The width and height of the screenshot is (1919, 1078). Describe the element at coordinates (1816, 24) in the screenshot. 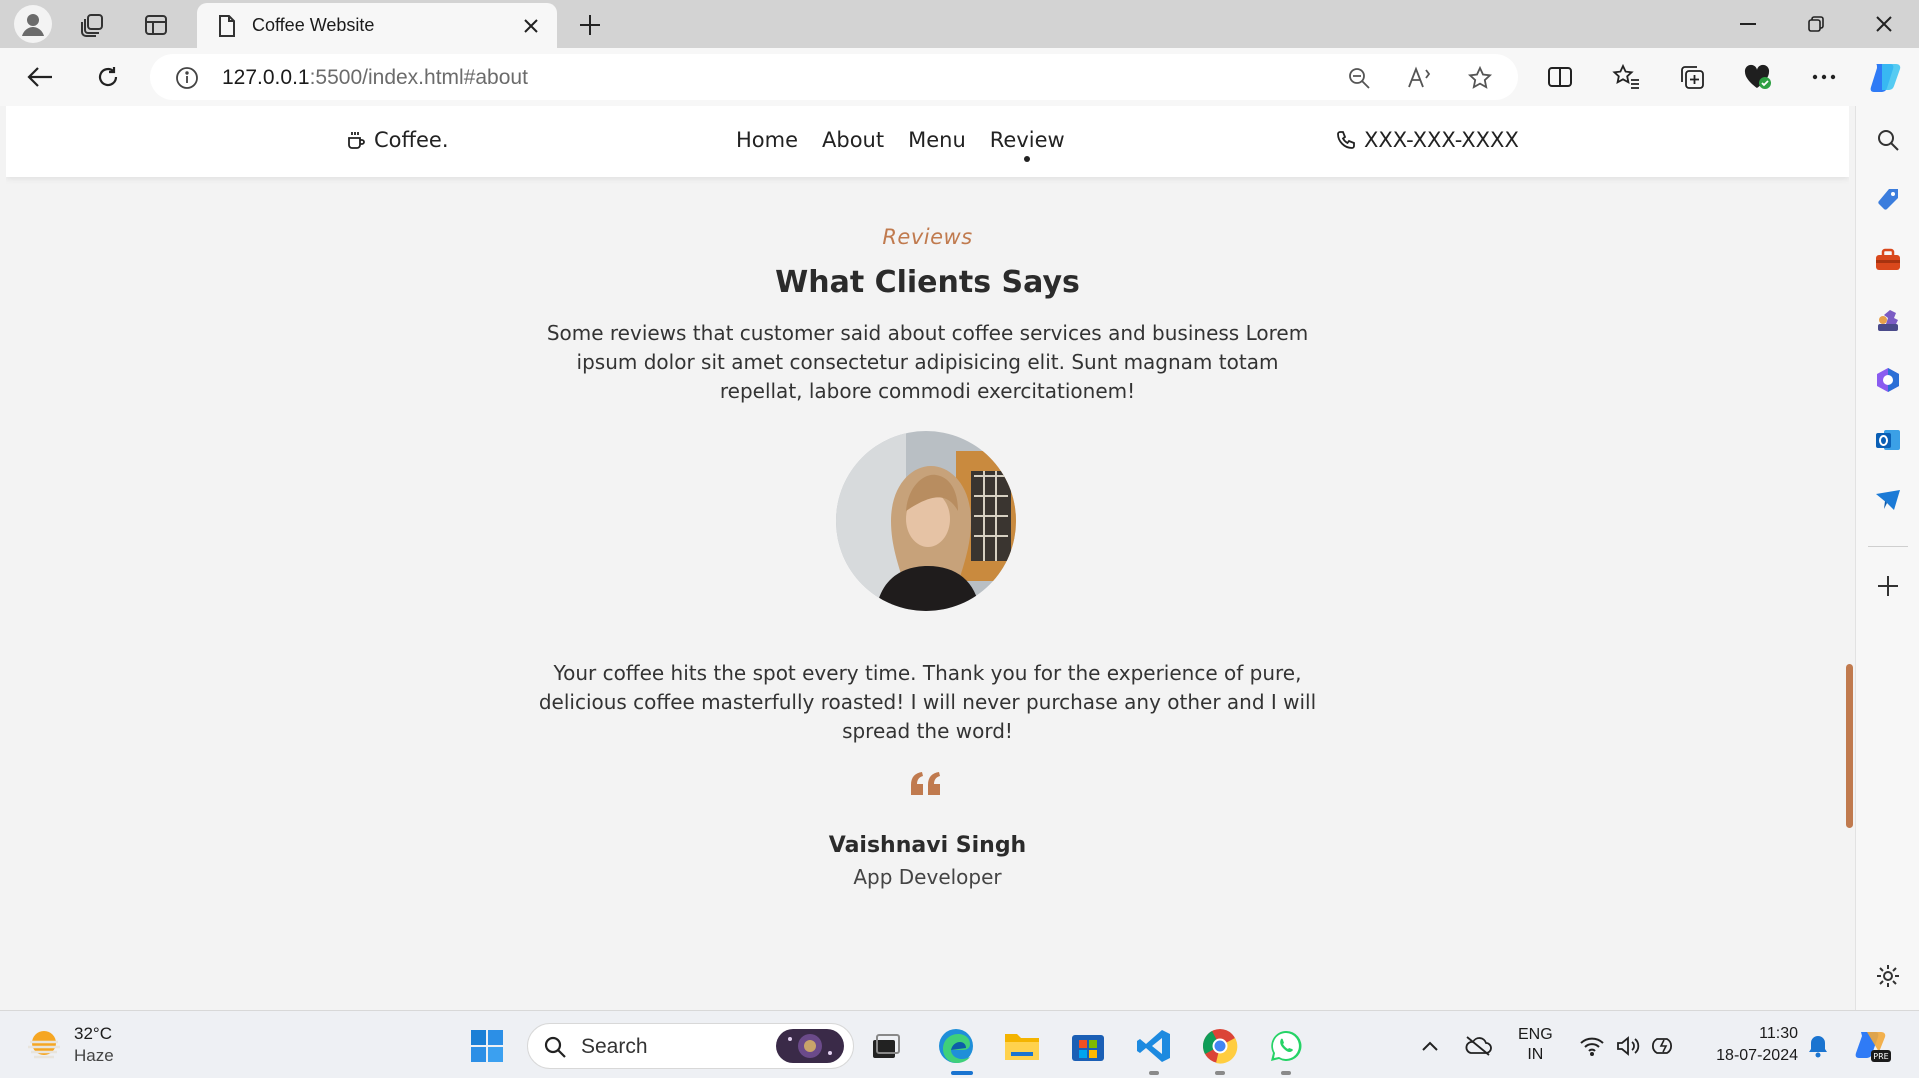

I see `restore-icon` at that location.